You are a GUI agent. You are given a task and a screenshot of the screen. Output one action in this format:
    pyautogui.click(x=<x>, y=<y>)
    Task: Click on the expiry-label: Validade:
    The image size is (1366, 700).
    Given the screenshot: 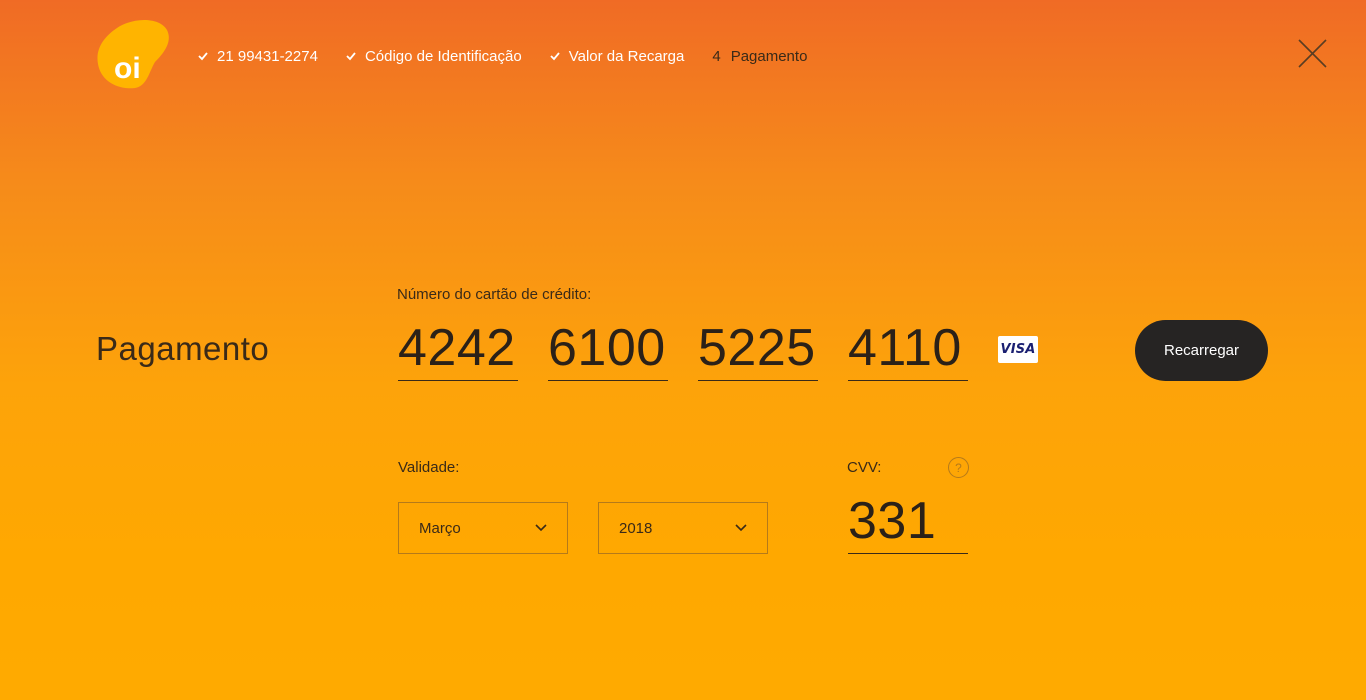 What is the action you would take?
    pyautogui.click(x=429, y=467)
    